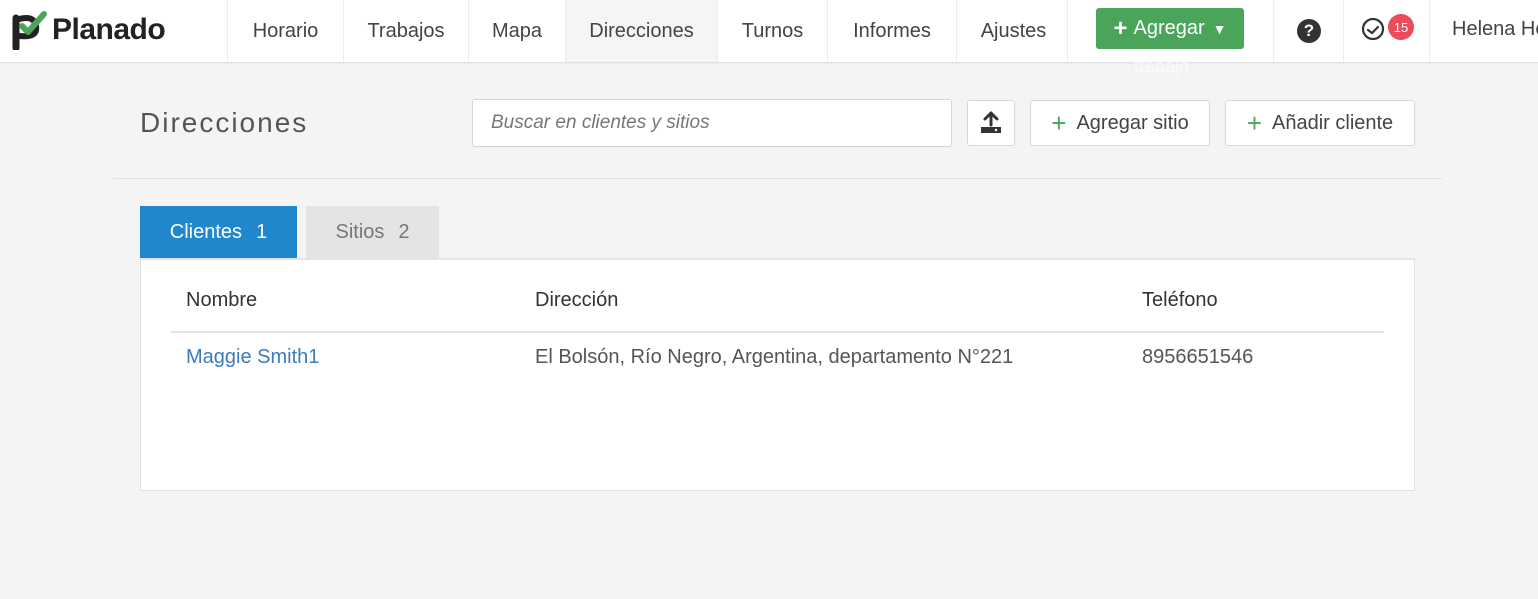 This screenshot has width=1538, height=599. Describe the element at coordinates (1132, 122) in the screenshot. I see `add-site-label: Agregar sitio` at that location.